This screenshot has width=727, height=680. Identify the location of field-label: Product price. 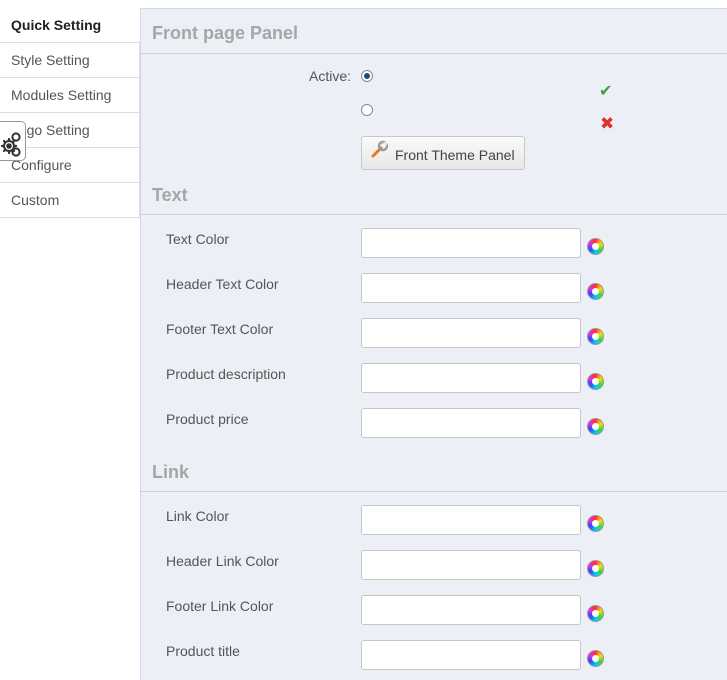
(207, 419).